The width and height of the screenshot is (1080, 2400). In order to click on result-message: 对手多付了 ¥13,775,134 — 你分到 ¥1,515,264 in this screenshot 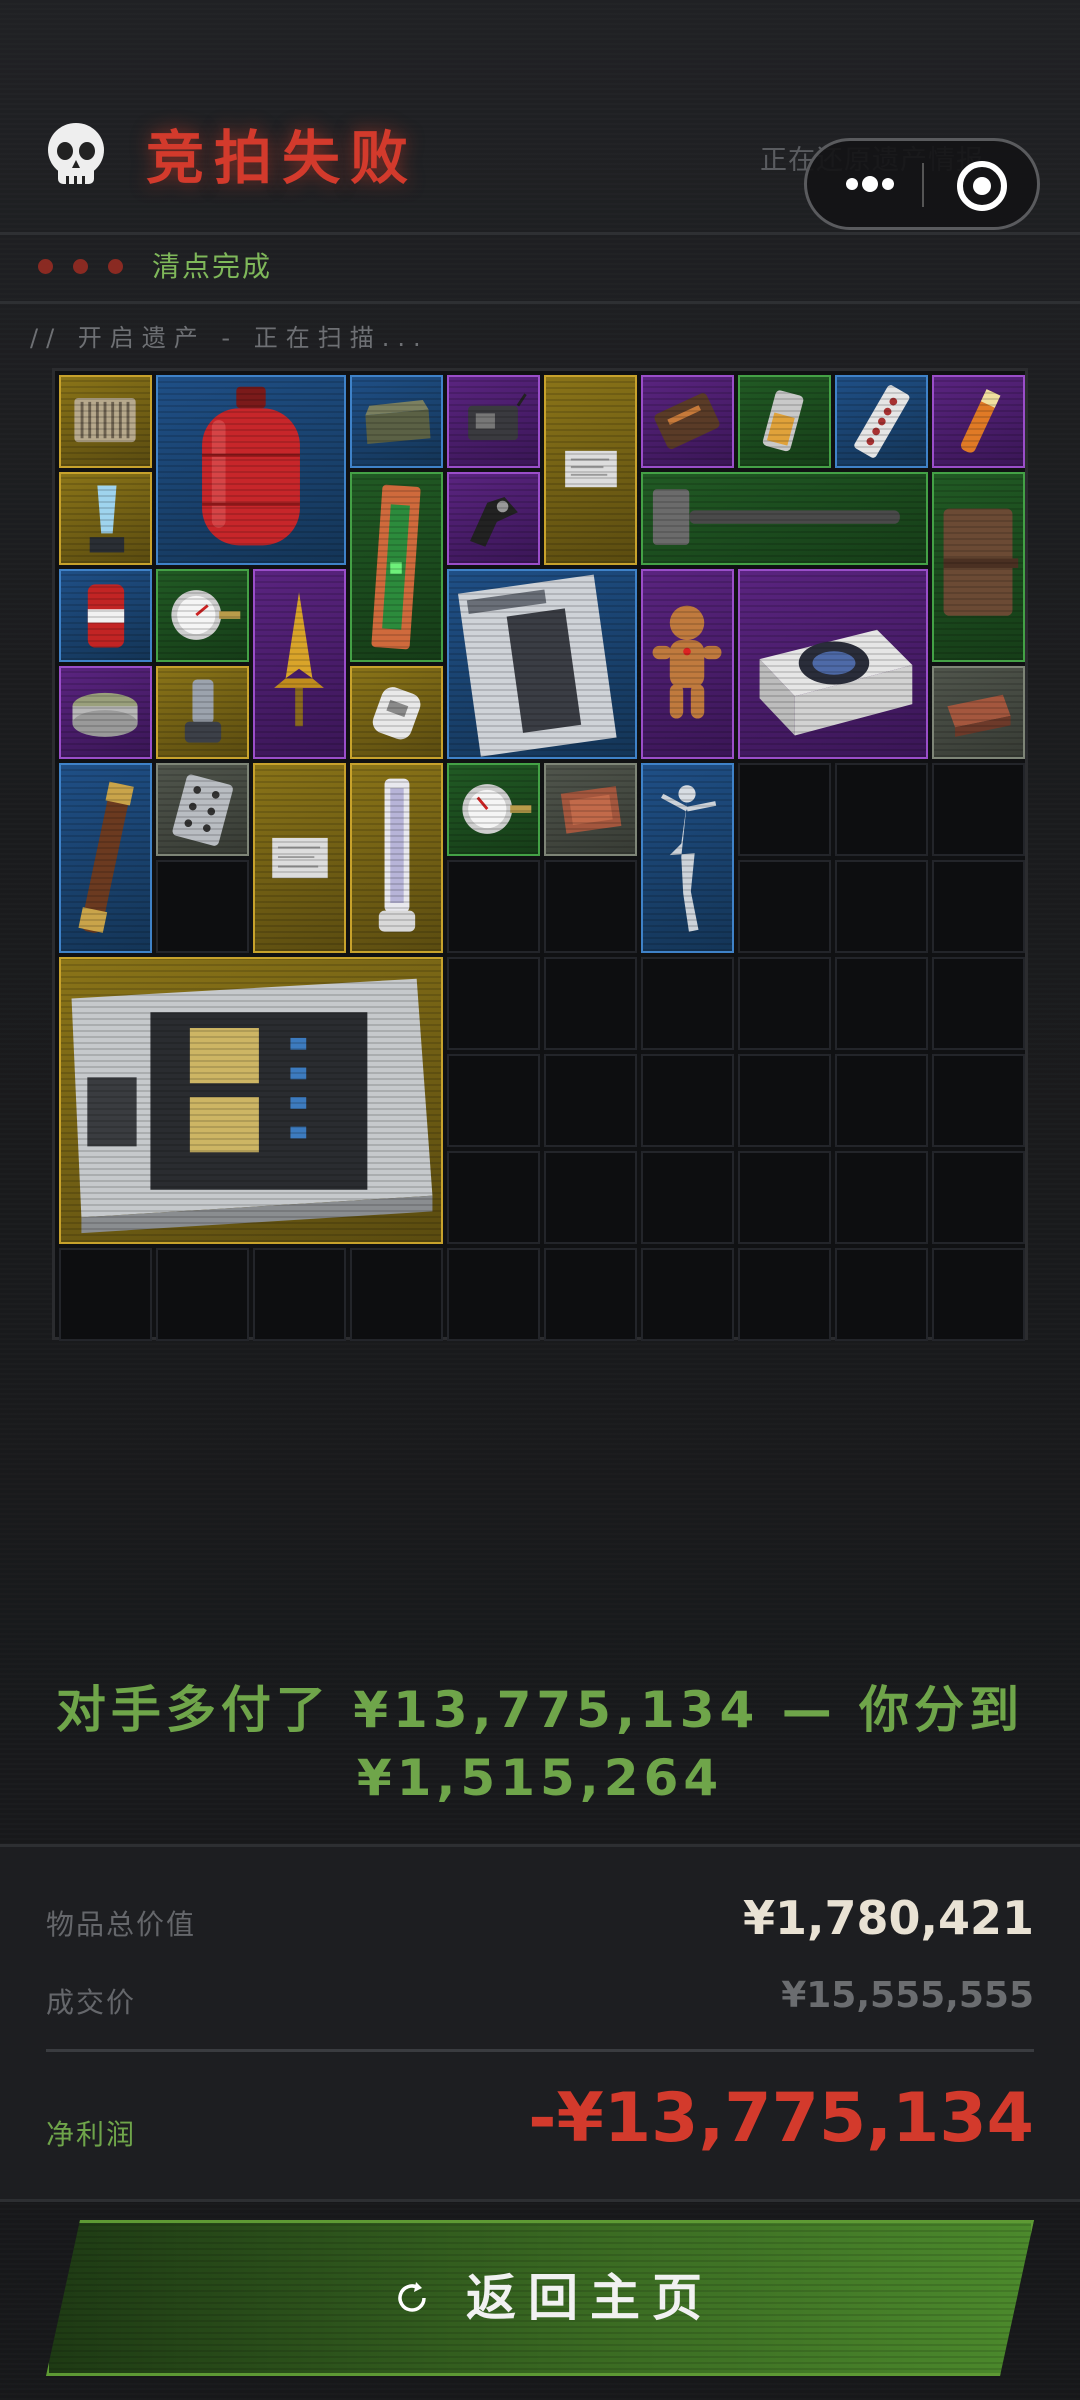, I will do `click(540, 1744)`.